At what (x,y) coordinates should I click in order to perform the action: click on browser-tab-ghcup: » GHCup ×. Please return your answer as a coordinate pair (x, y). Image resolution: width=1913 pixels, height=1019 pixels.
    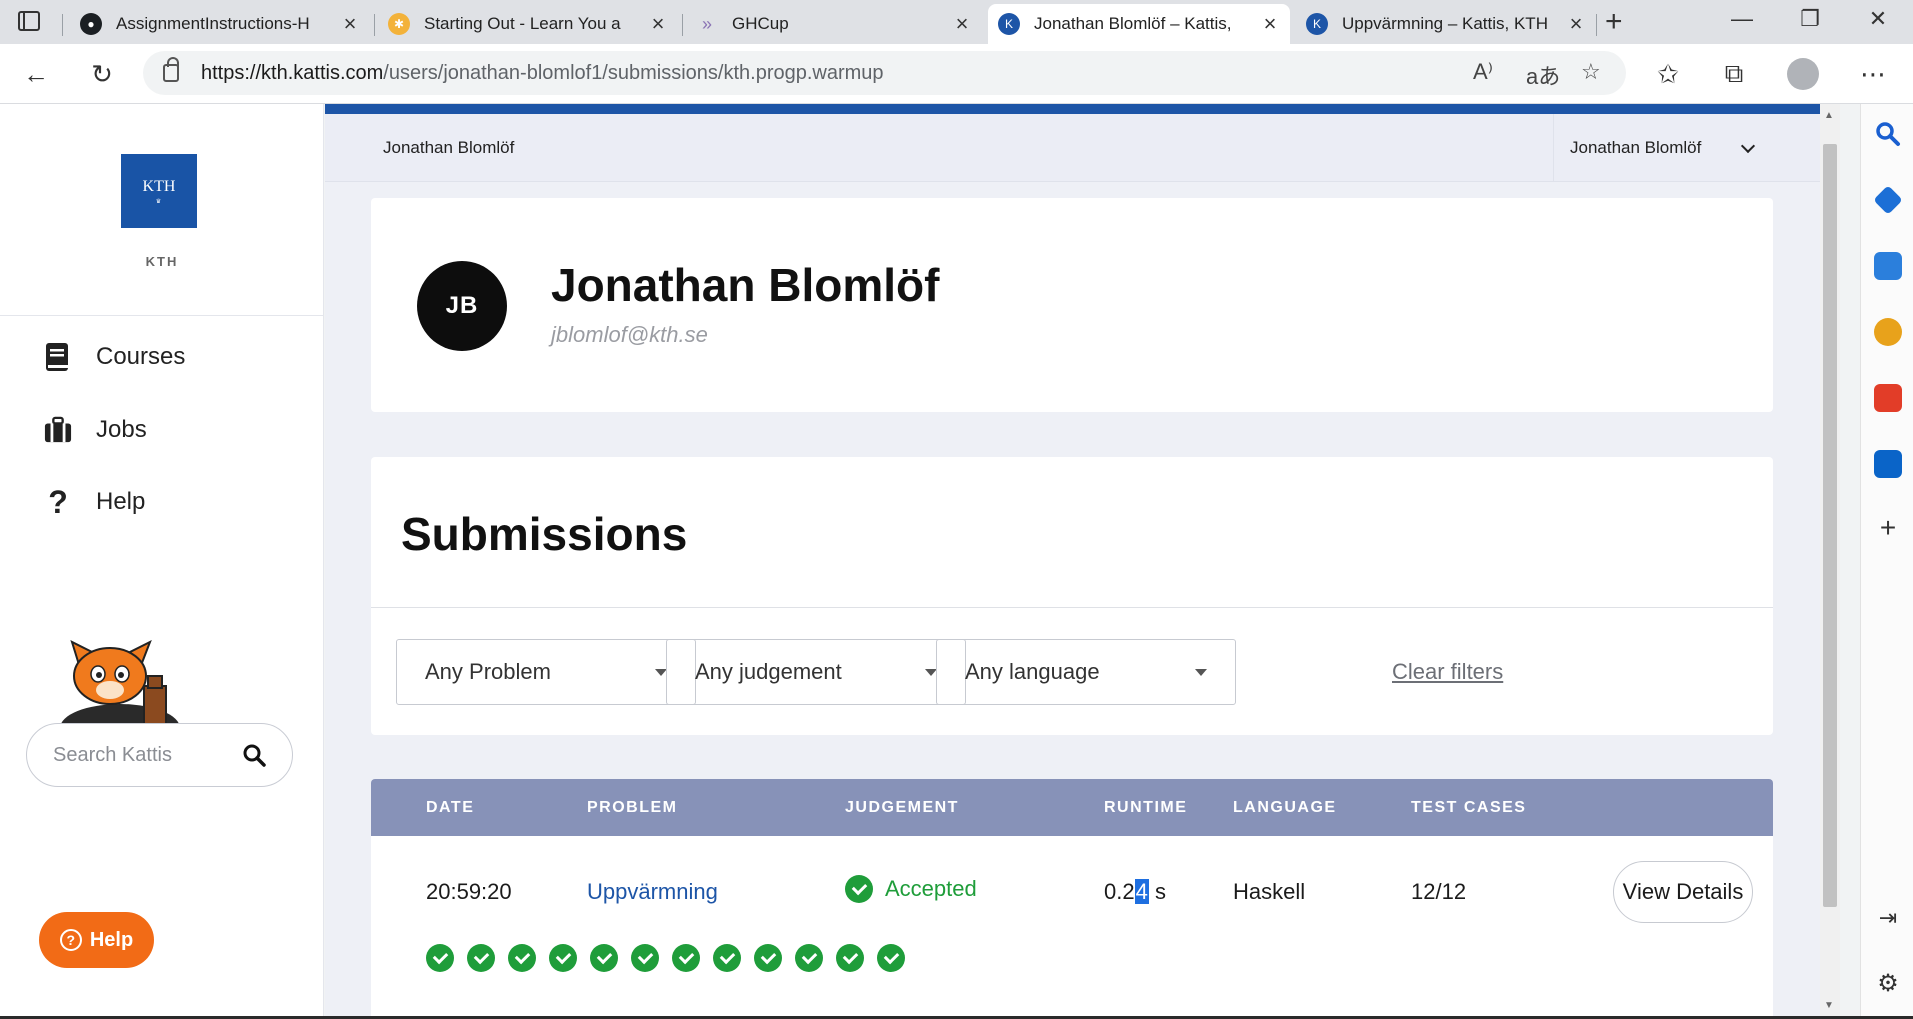
    Looking at the image, I should click on (834, 24).